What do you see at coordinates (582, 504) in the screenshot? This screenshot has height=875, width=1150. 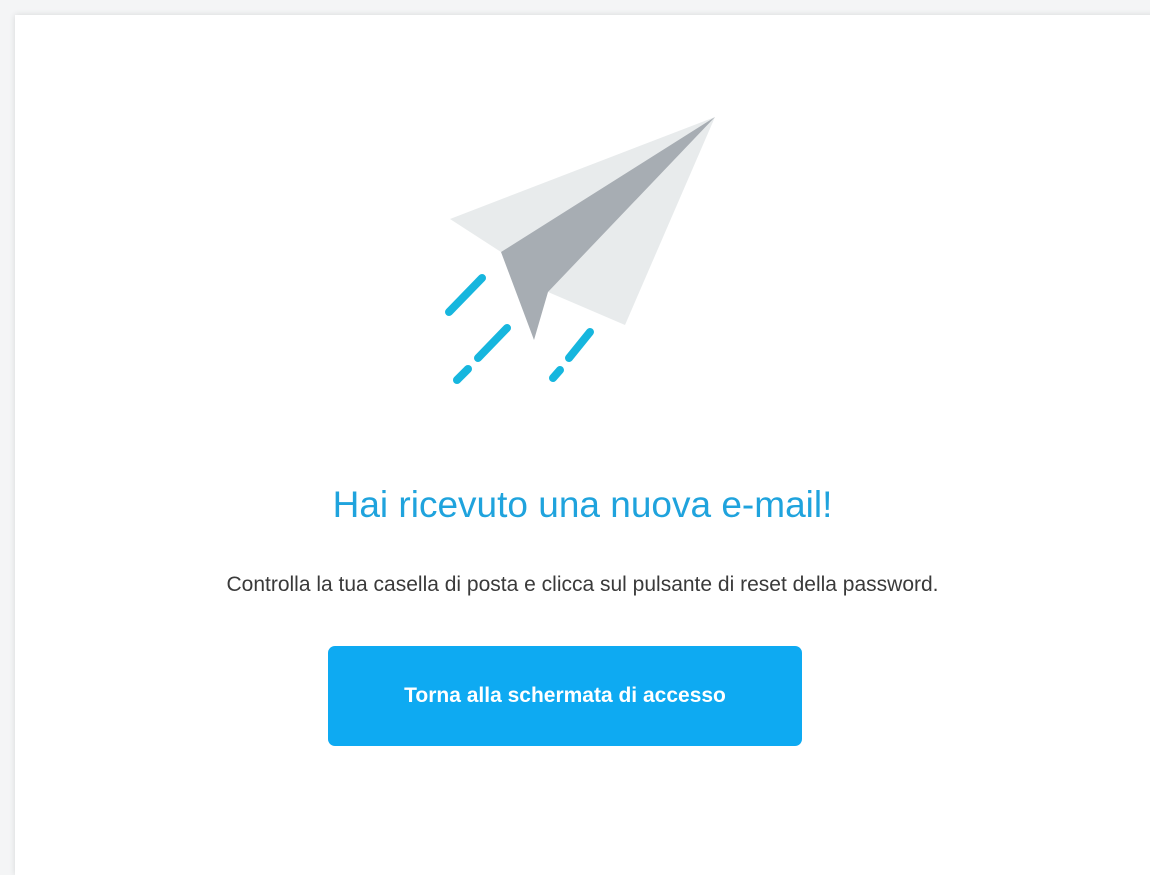 I see `confirmation-title: Hai ricevuto una nuova e-mail!` at bounding box center [582, 504].